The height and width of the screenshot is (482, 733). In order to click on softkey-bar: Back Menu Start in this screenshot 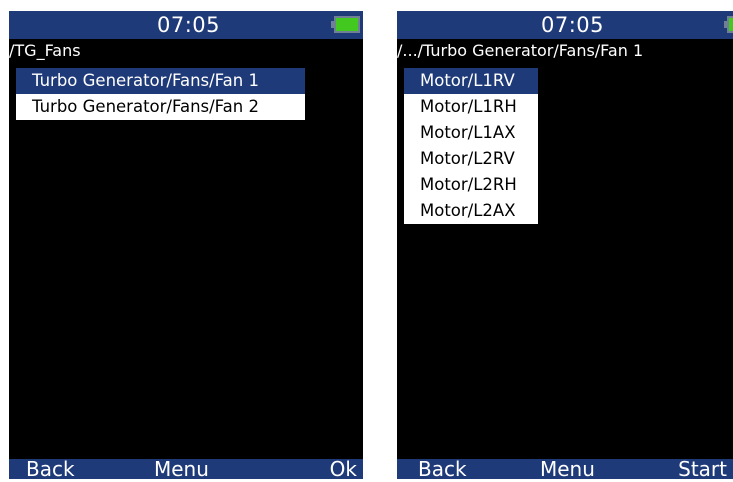, I will do `click(565, 467)`.